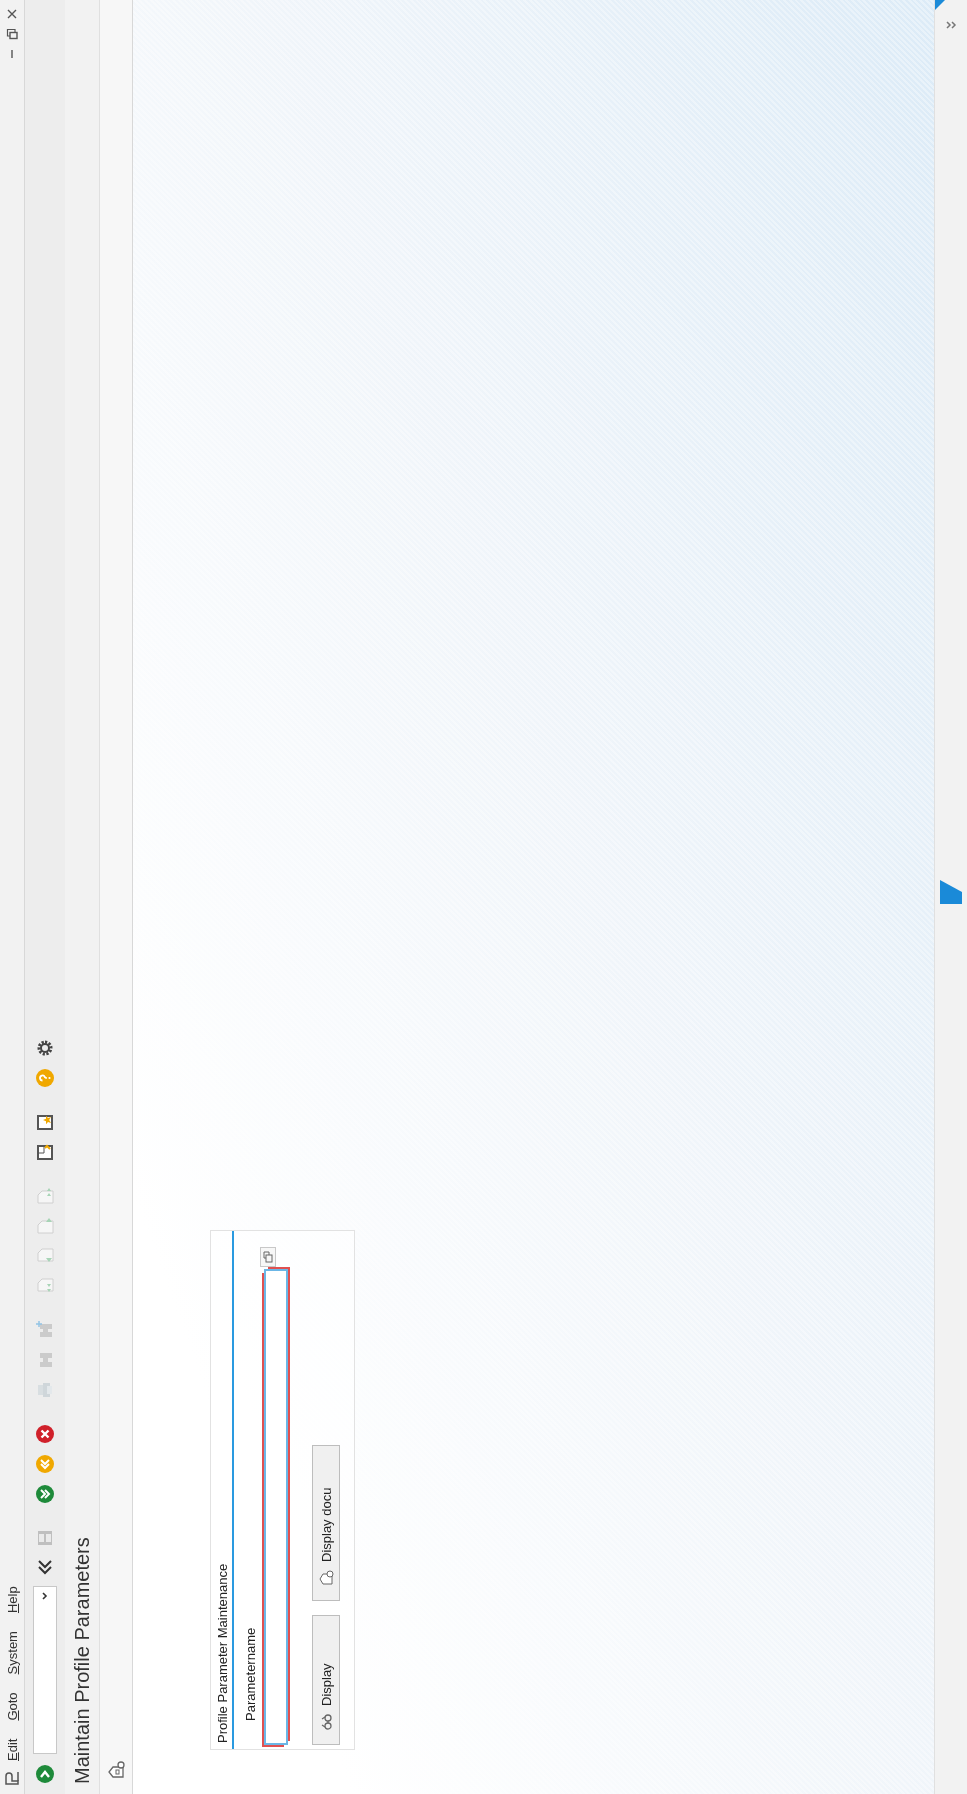  Describe the element at coordinates (326, 1680) in the screenshot. I see `display-button: Display` at that location.